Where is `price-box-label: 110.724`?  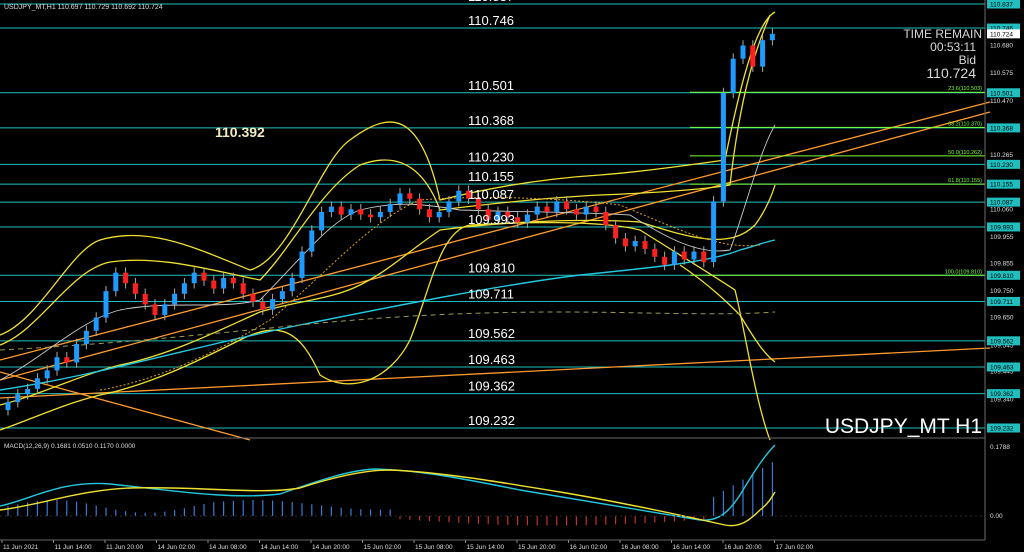 price-box-label: 110.724 is located at coordinates (1001, 34).